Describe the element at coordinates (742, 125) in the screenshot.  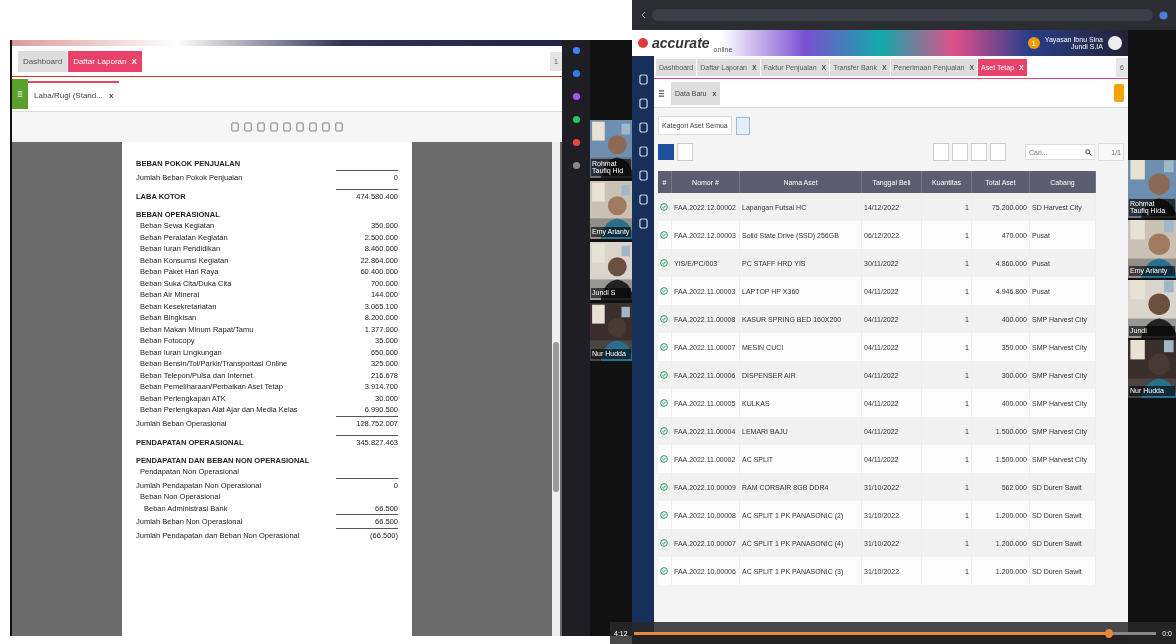
I see `filter-button` at that location.